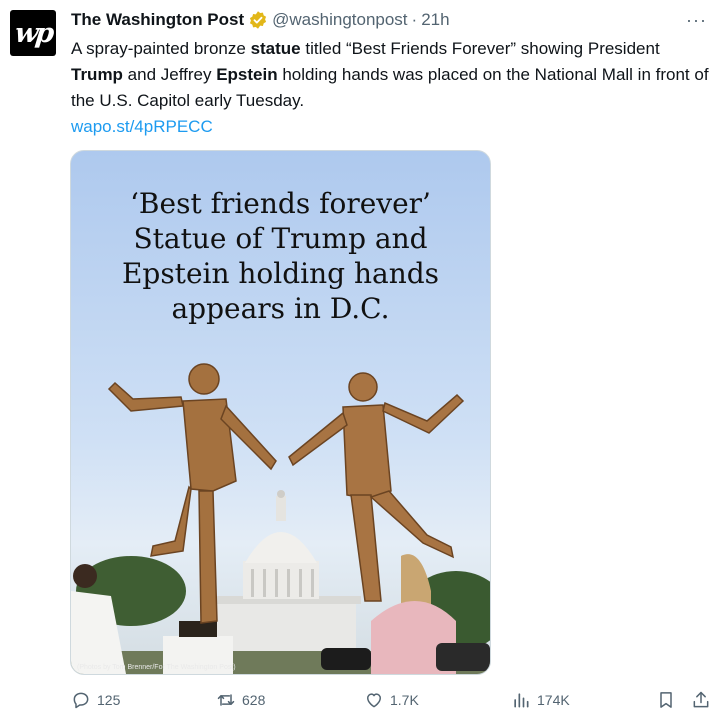 This screenshot has height=727, width=725. I want to click on more-options-icon: ···, so click(696, 20).